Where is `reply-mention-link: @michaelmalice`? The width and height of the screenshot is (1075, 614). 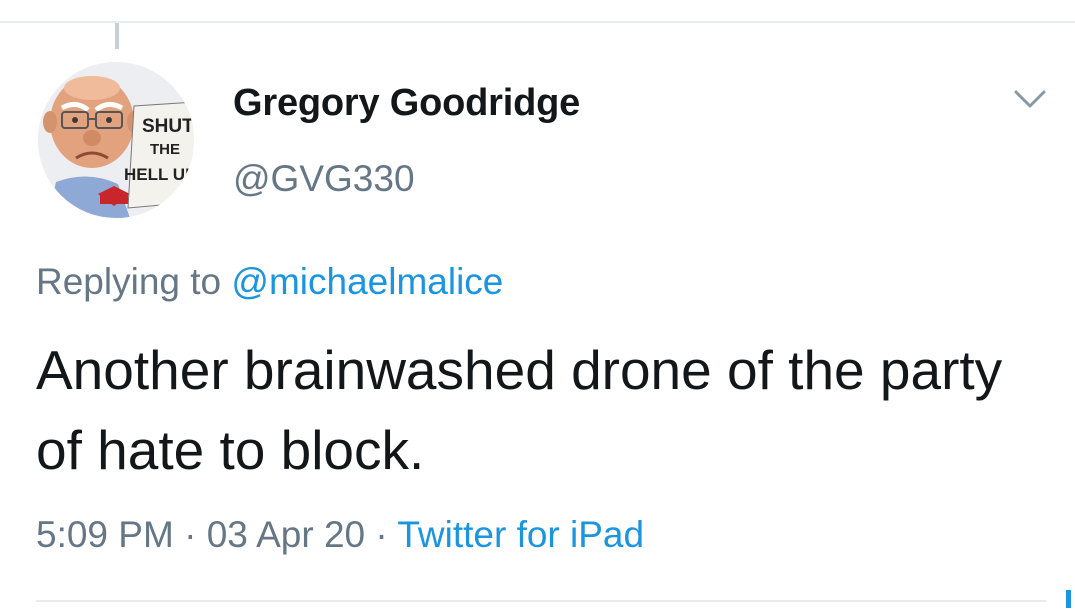
reply-mention-link: @michaelmalice is located at coordinates (367, 281).